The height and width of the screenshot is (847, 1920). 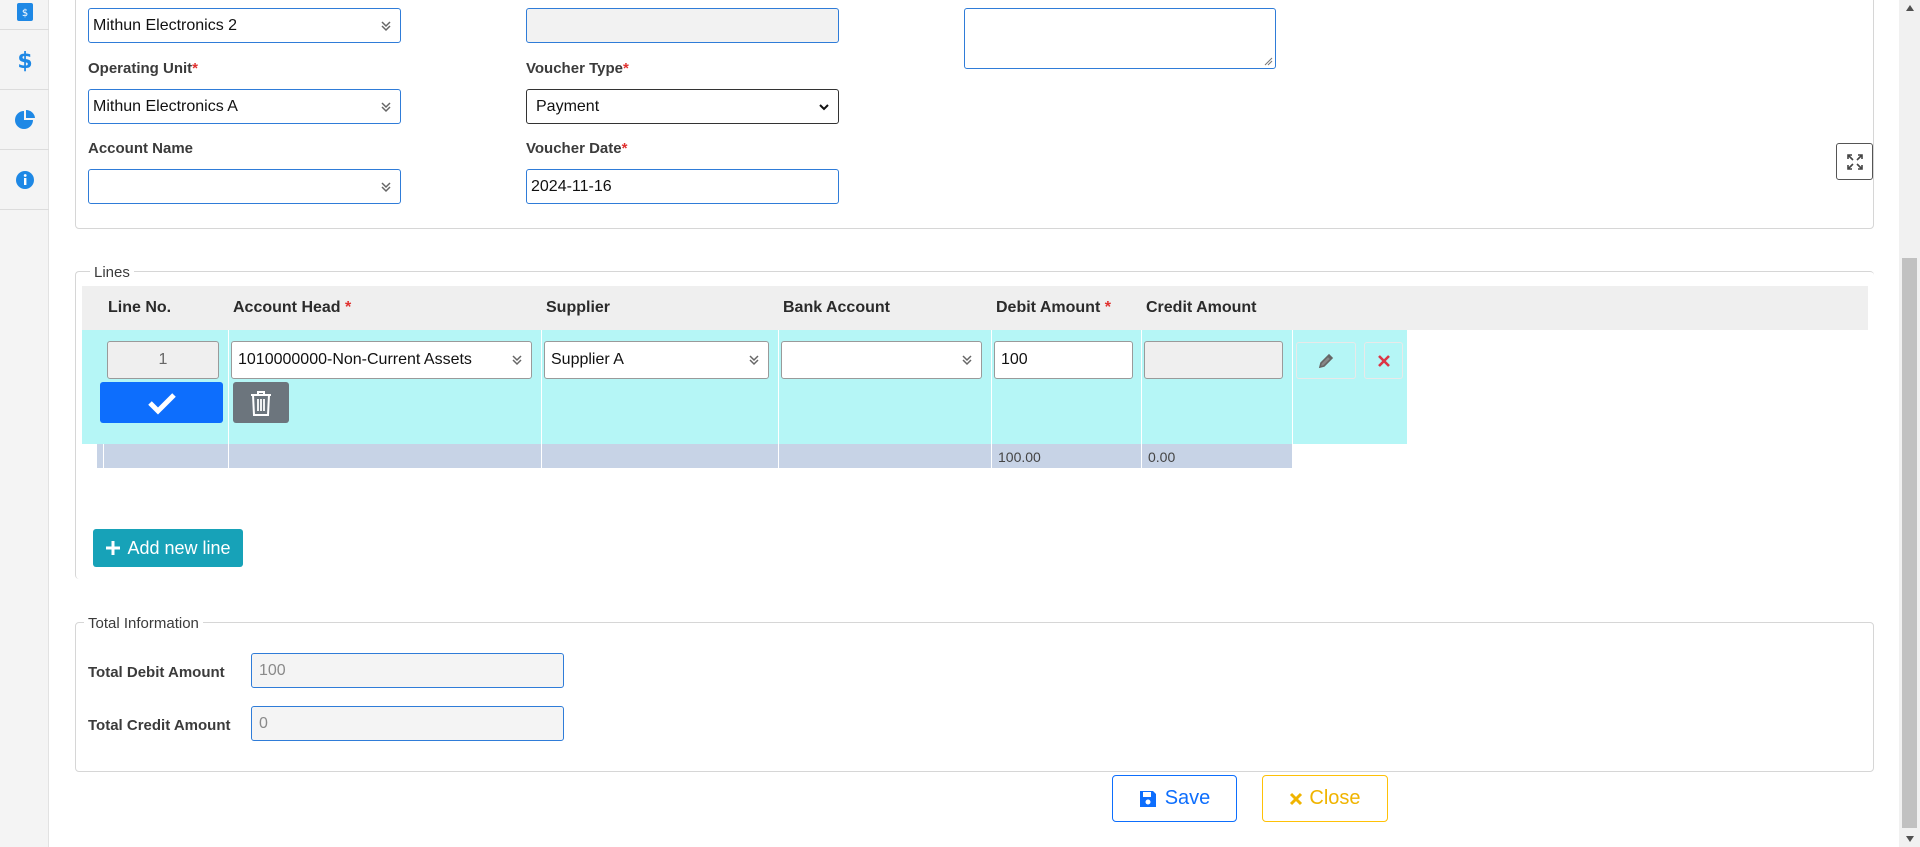 I want to click on voucher-type-value: Payment, so click(x=568, y=106).